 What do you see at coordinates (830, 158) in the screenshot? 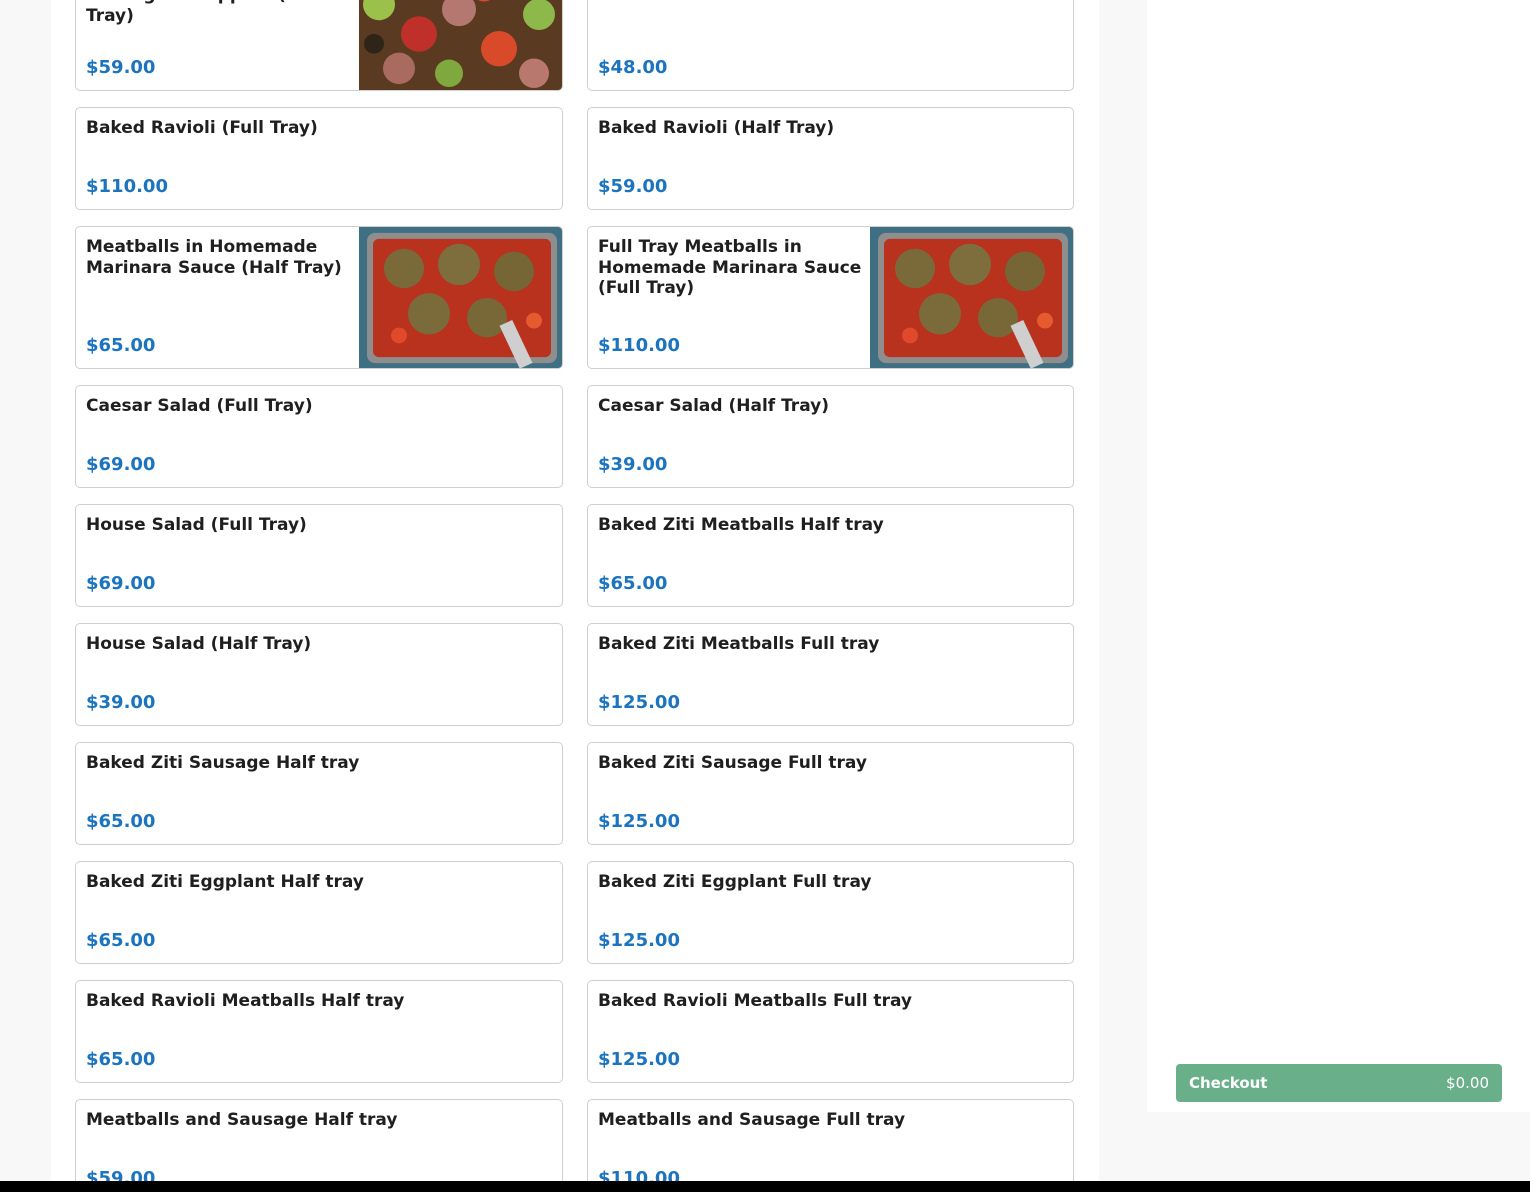
I see `menu-item-card: Baked Ravioli (Half Tray) $59.00` at bounding box center [830, 158].